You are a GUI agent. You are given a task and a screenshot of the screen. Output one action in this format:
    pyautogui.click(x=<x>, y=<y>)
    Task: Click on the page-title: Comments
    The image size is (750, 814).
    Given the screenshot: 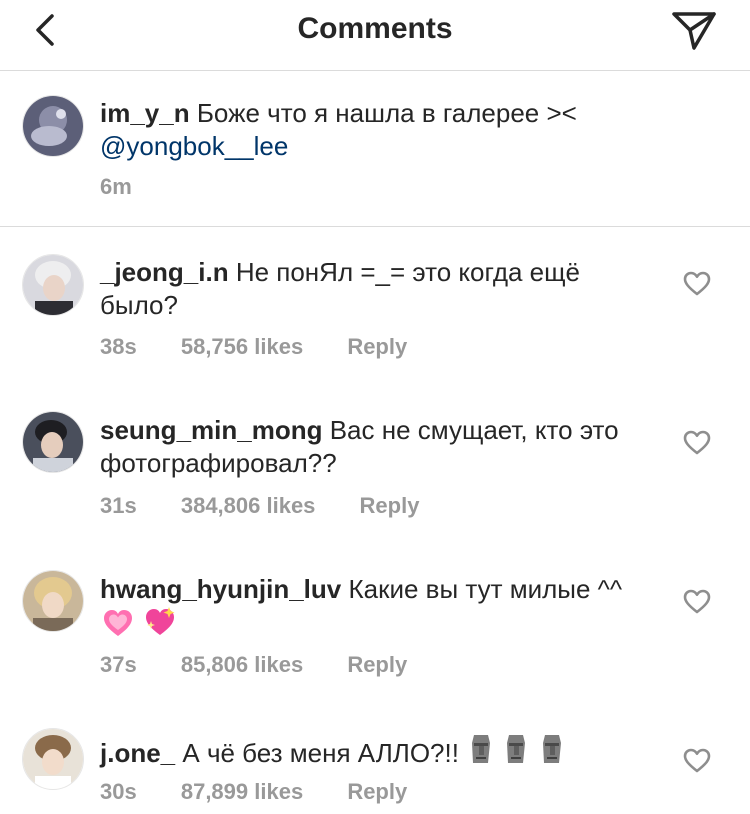 What is the action you would take?
    pyautogui.click(x=375, y=28)
    